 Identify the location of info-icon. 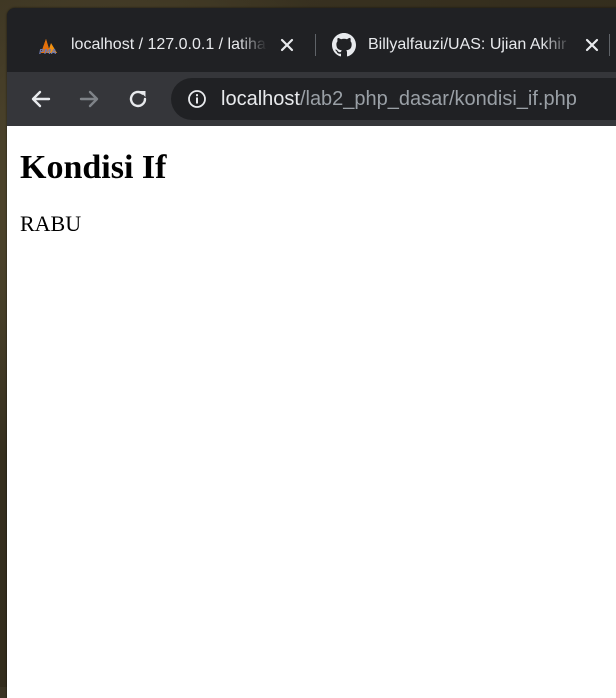
(197, 99).